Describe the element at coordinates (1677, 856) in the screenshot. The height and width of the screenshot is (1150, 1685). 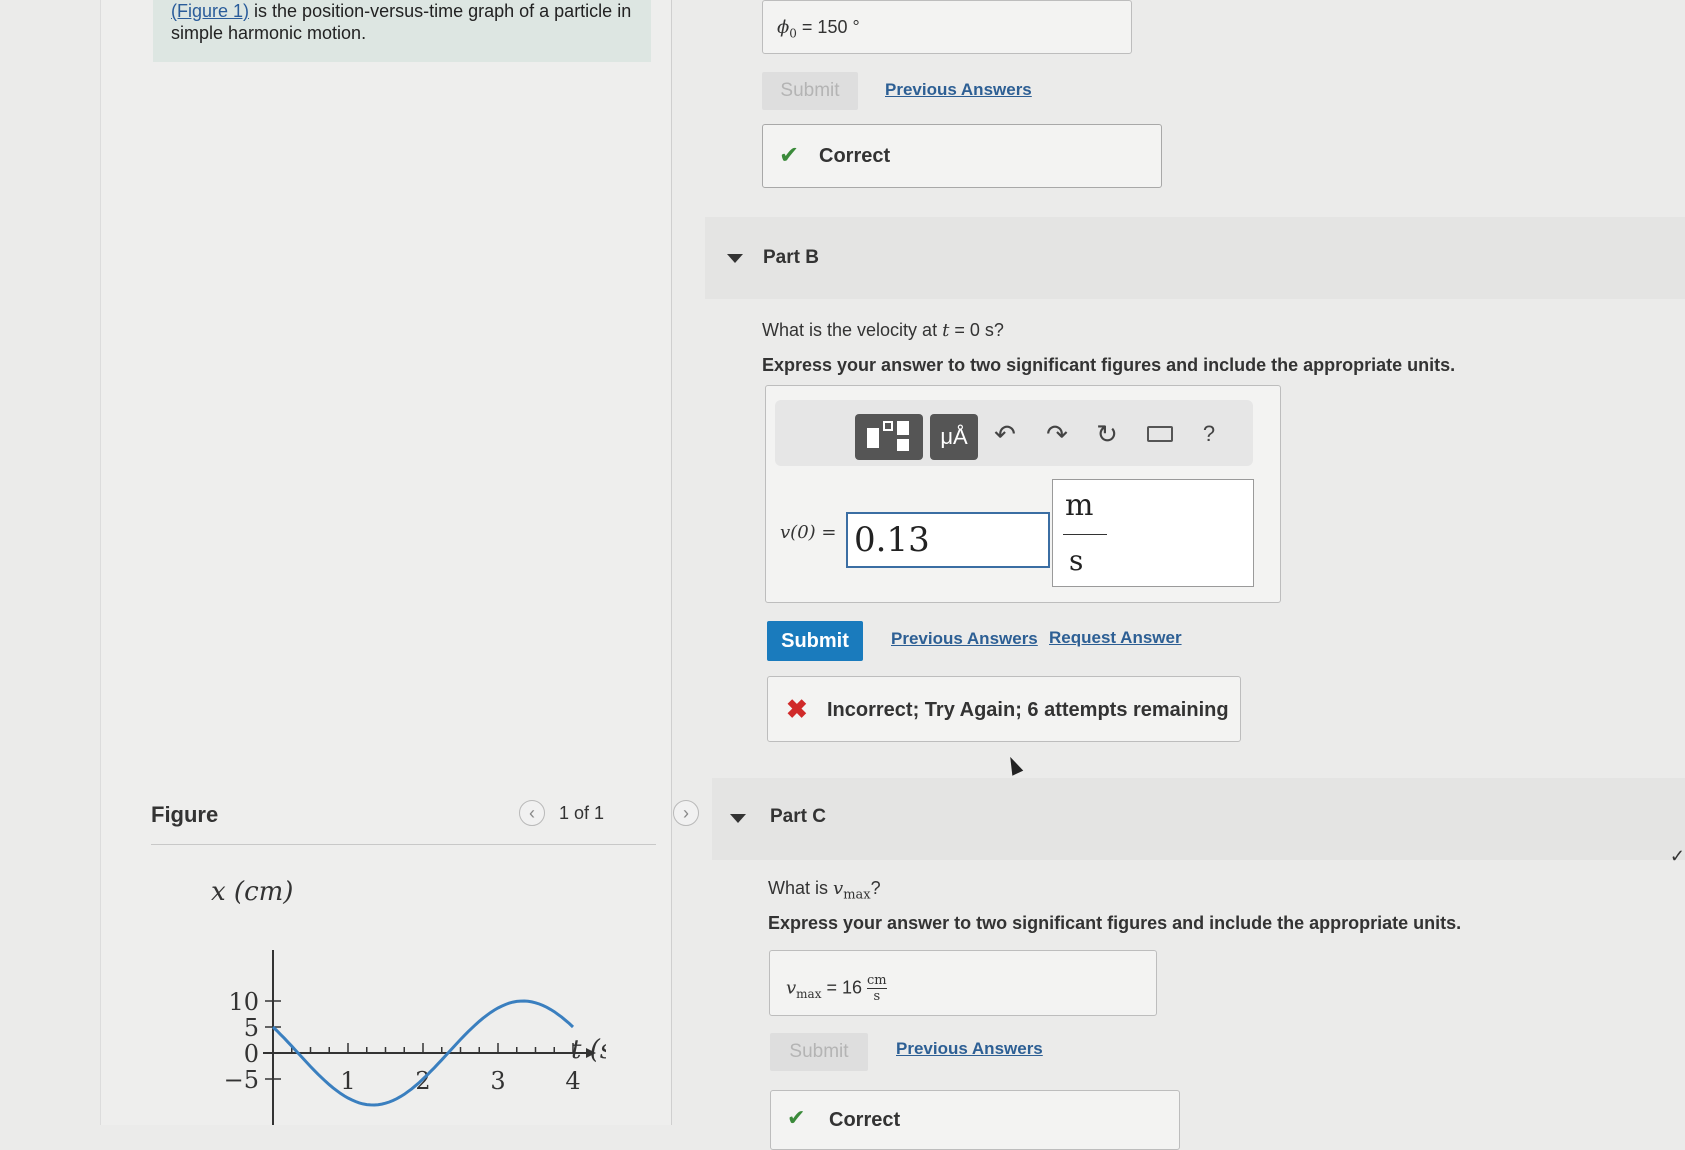
I see `check-icon: ✓` at that location.